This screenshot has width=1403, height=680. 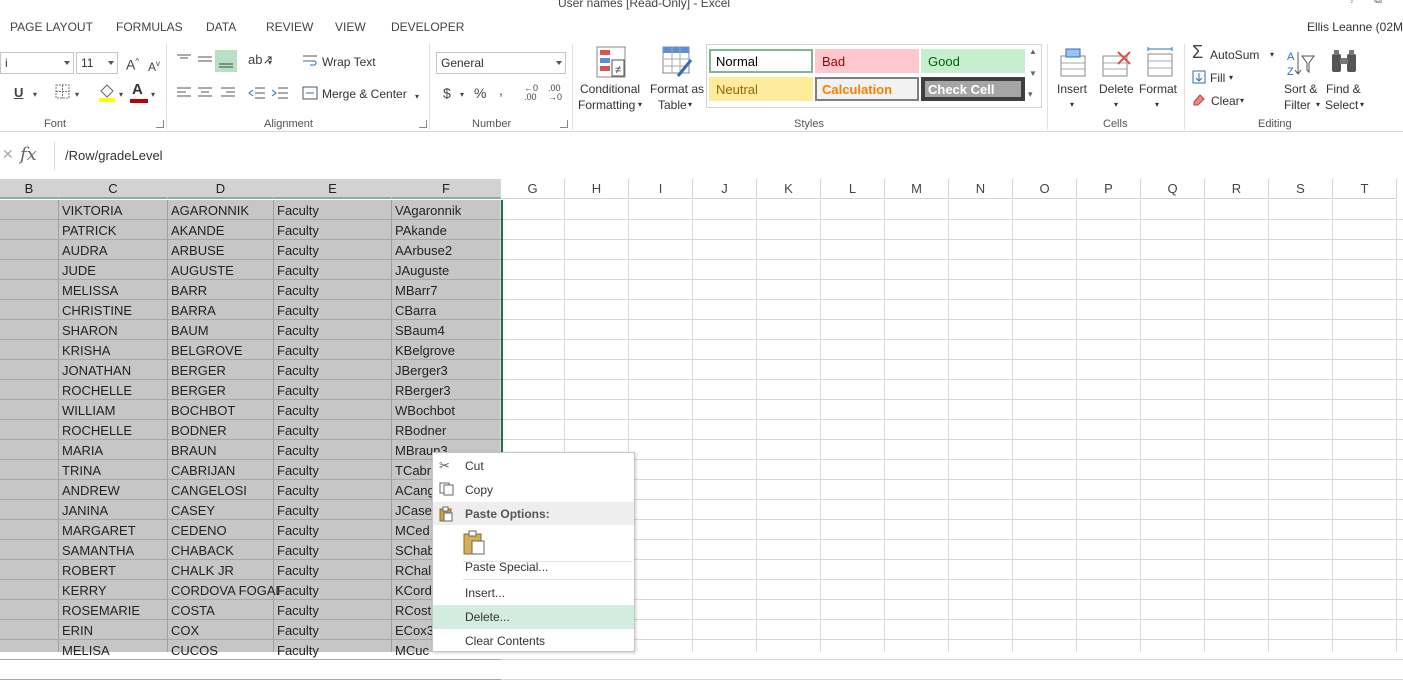 What do you see at coordinates (225, 290) in the screenshot?
I see `cell: BARR` at bounding box center [225, 290].